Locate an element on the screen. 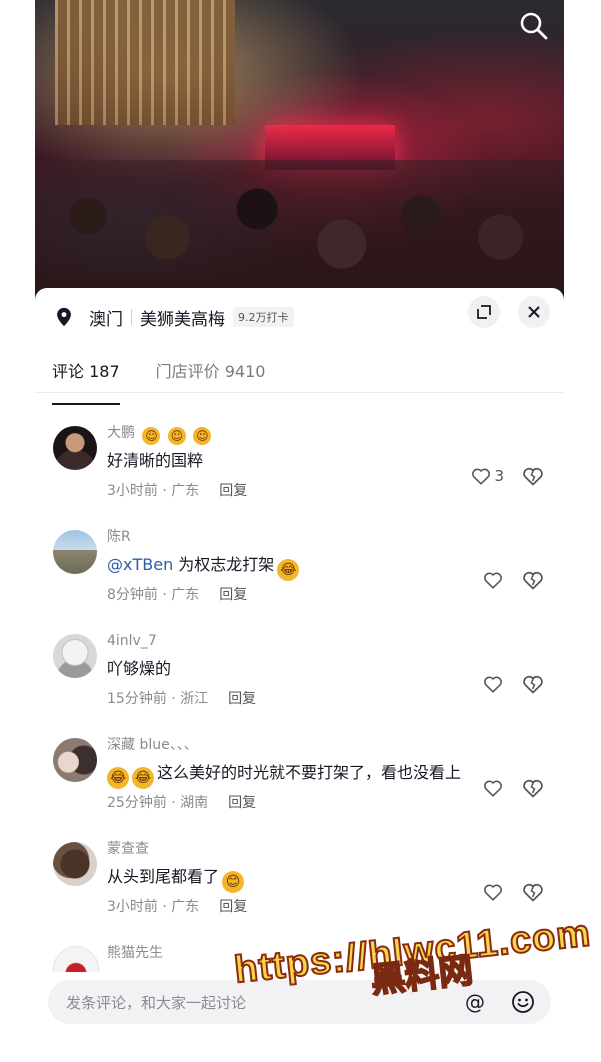 This screenshot has width=601, height=1062. like-button: 3 is located at coordinates (487, 476).